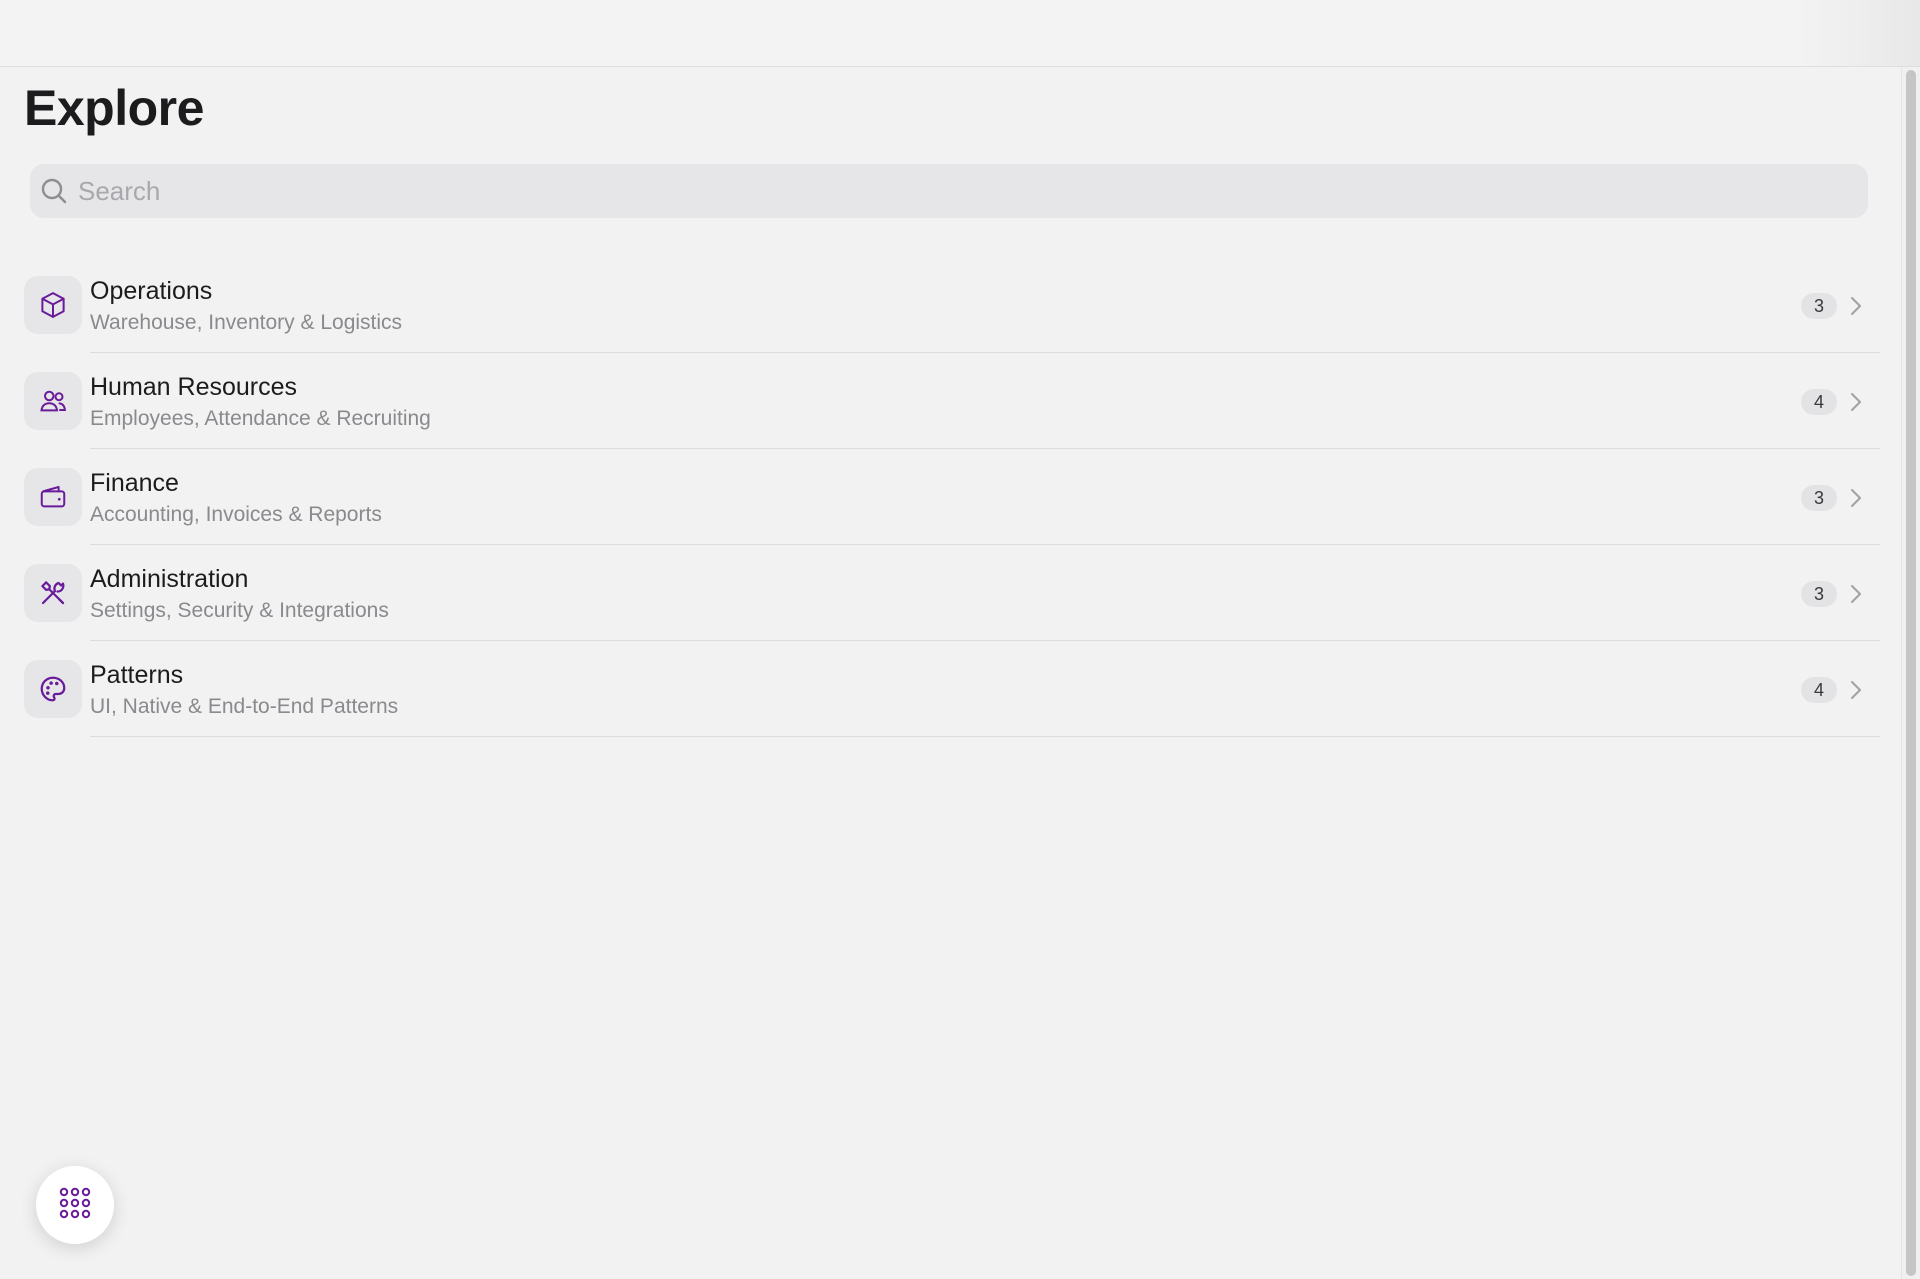 The width and height of the screenshot is (1920, 1279). Describe the element at coordinates (960, 33) in the screenshot. I see `top-bar` at that location.